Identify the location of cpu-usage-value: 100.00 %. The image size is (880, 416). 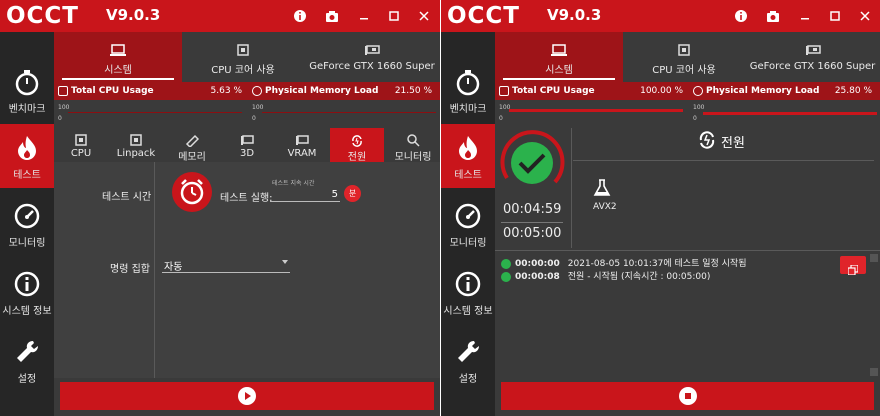
(661, 91).